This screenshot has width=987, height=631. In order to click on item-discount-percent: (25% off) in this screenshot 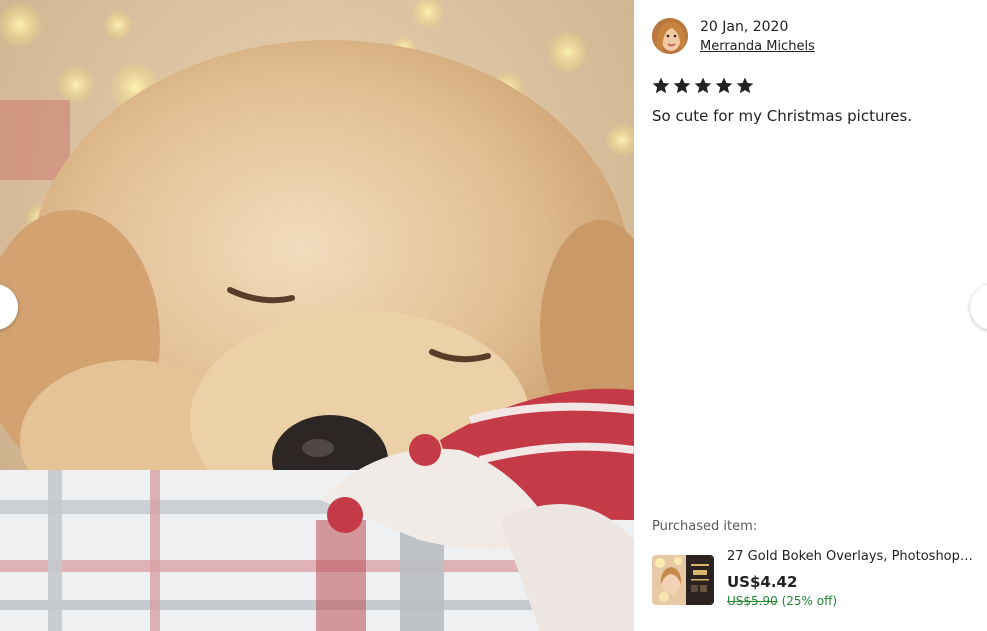, I will do `click(809, 601)`.